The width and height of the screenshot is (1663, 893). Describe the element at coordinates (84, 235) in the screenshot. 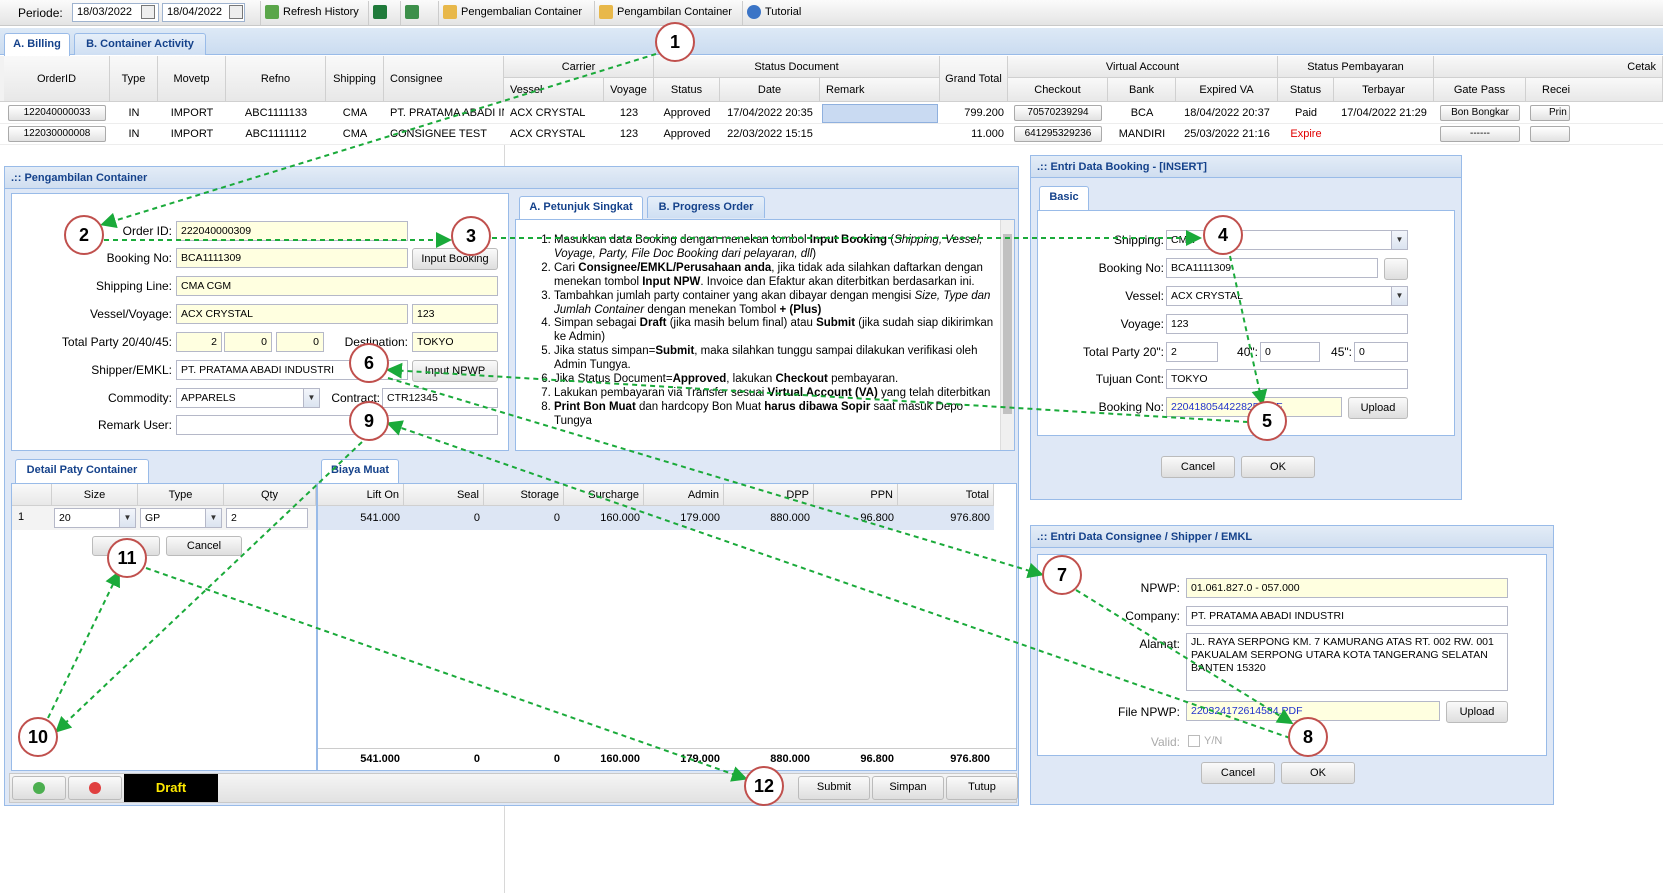

I see `callout-2: 2` at that location.